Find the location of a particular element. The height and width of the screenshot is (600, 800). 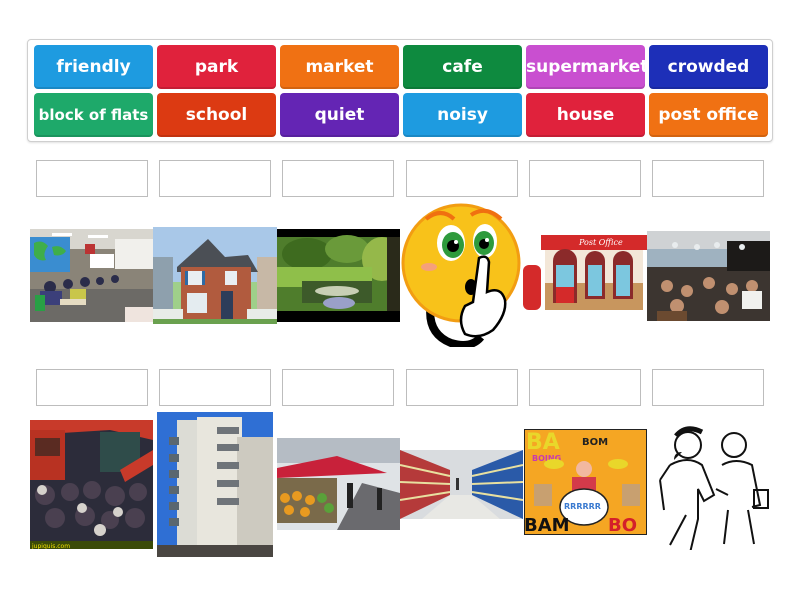

image-friendly-handshake is located at coordinates (710, 485).